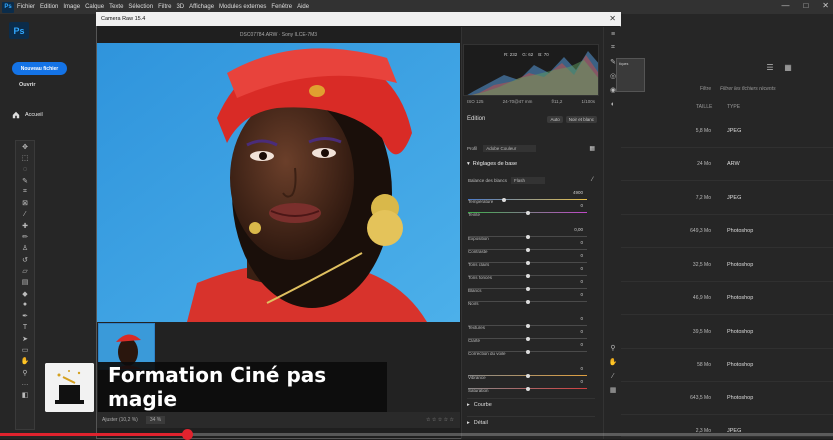 The height and width of the screenshot is (440, 833). I want to click on eyedropper-tool-icon: ⁄, so click(25, 214).